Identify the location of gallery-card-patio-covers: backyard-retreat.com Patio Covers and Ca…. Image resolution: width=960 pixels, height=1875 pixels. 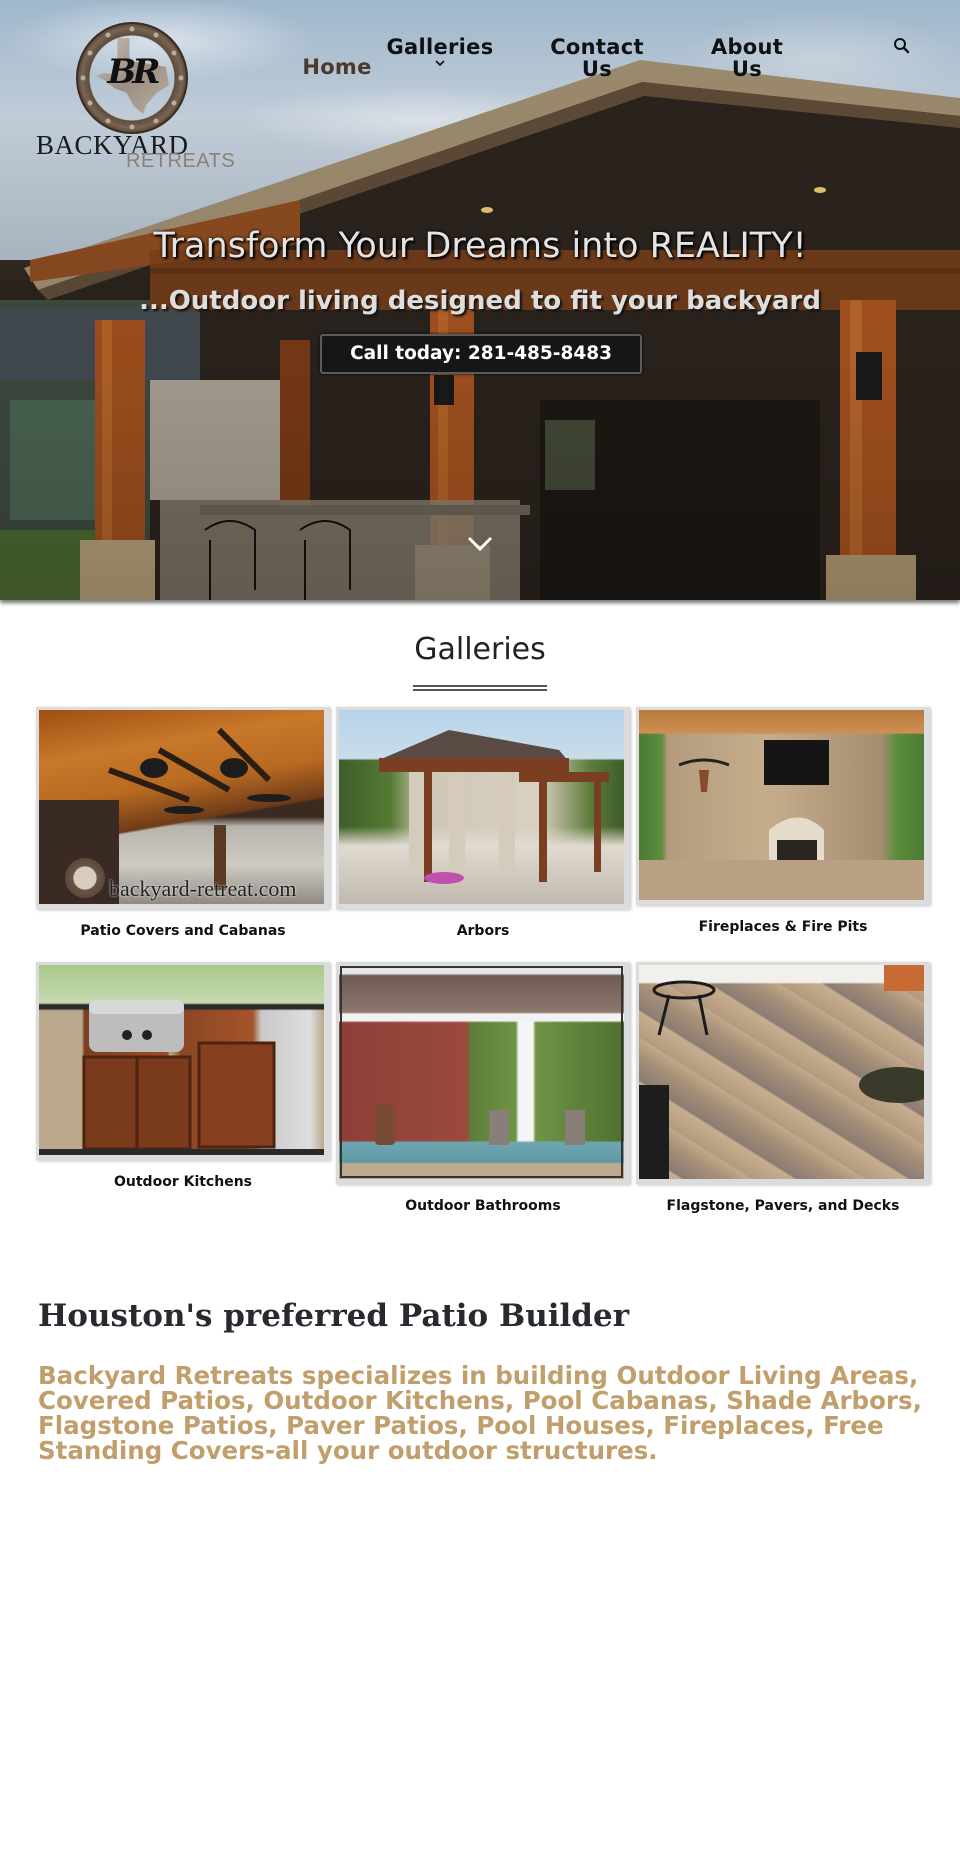
(183, 823).